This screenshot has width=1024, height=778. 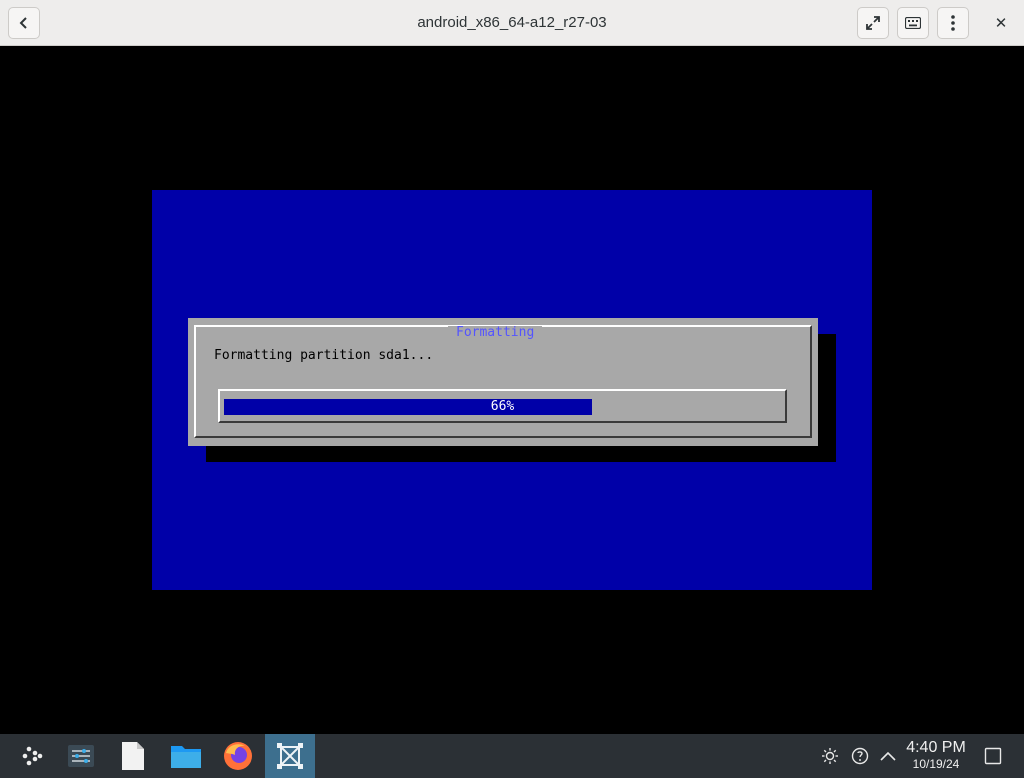 I want to click on window-title: android_x86_64-a12_r27-03, so click(x=512, y=22).